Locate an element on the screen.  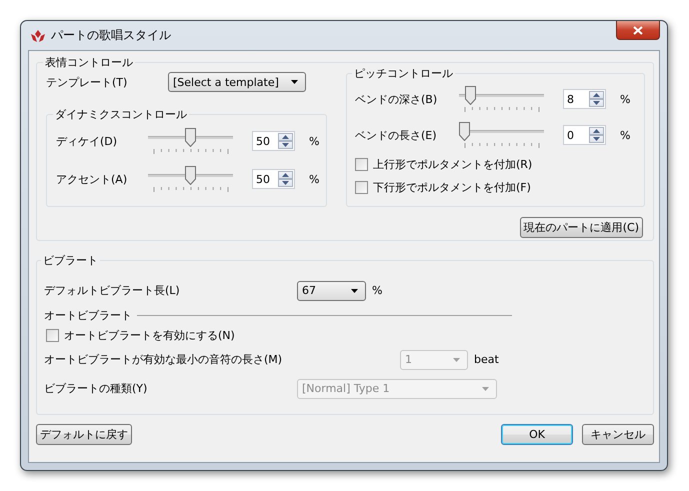
group-title: ダイナミクスコントロール is located at coordinates (121, 114).